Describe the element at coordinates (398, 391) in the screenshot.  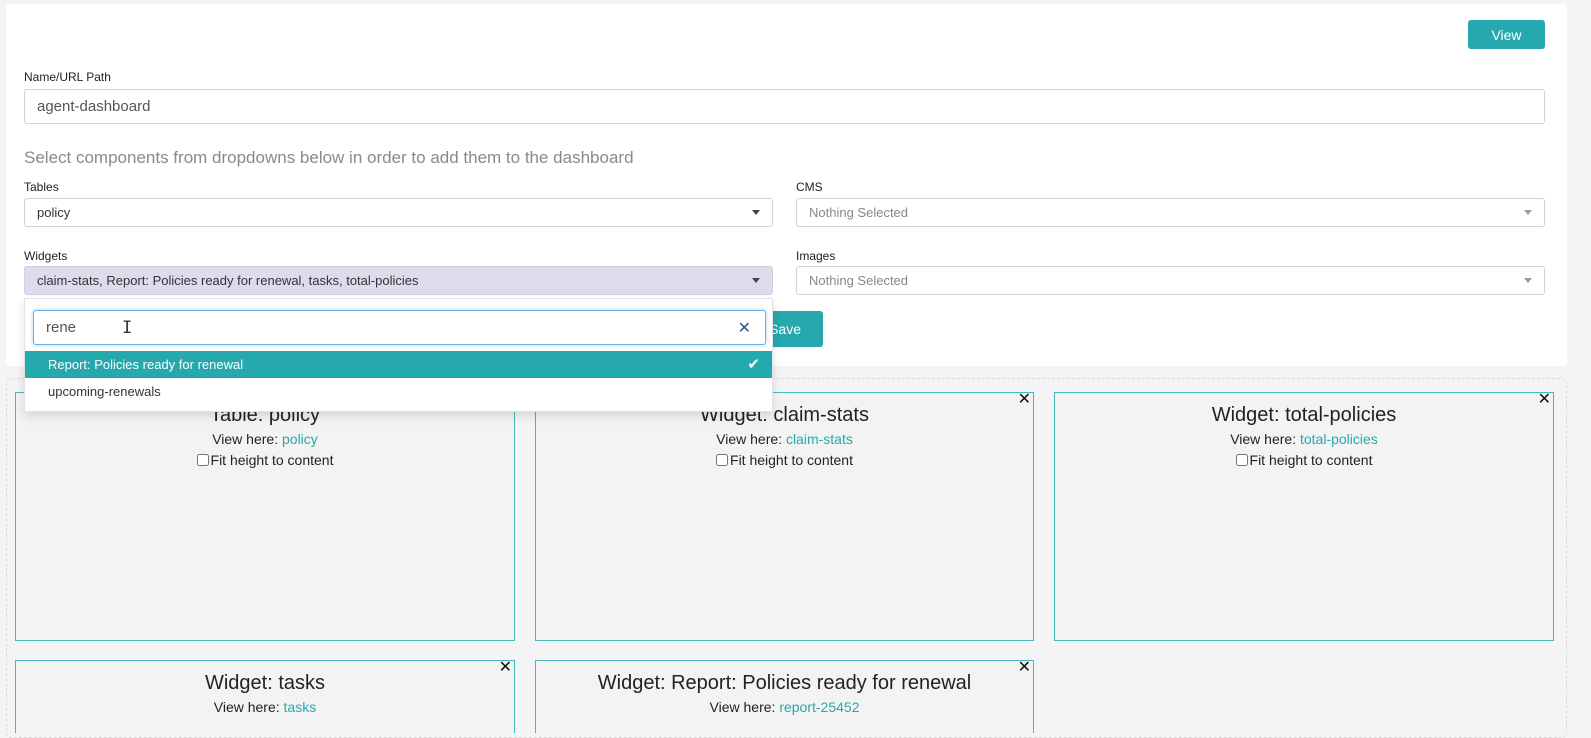
I see `dropdown-option: upcoming-renewals` at that location.